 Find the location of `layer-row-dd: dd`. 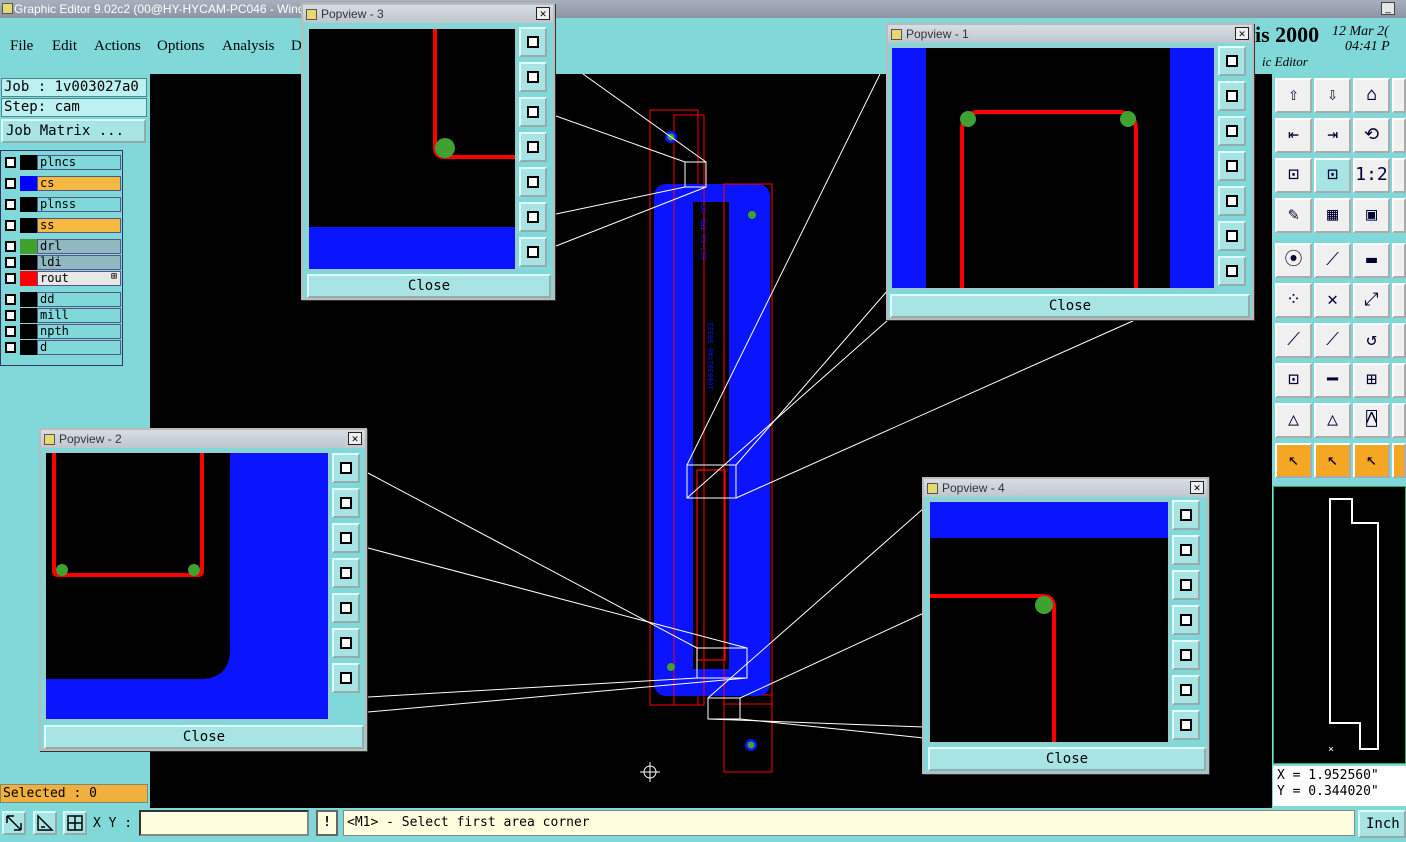

layer-row-dd: dd is located at coordinates (62, 299).